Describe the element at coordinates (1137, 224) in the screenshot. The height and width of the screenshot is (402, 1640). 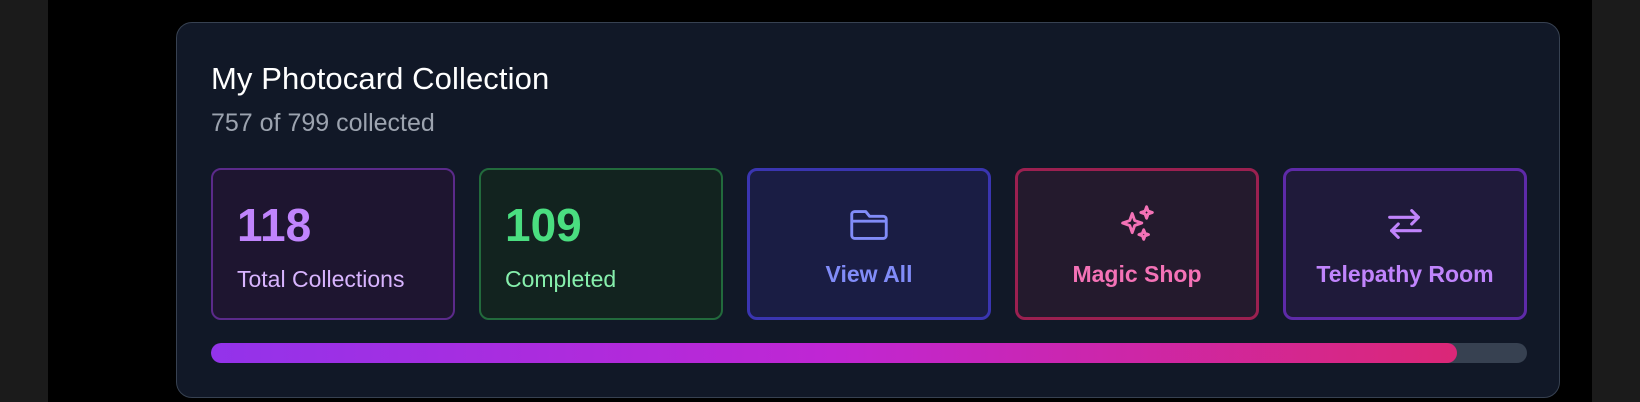
I see `sparkles-icon` at that location.